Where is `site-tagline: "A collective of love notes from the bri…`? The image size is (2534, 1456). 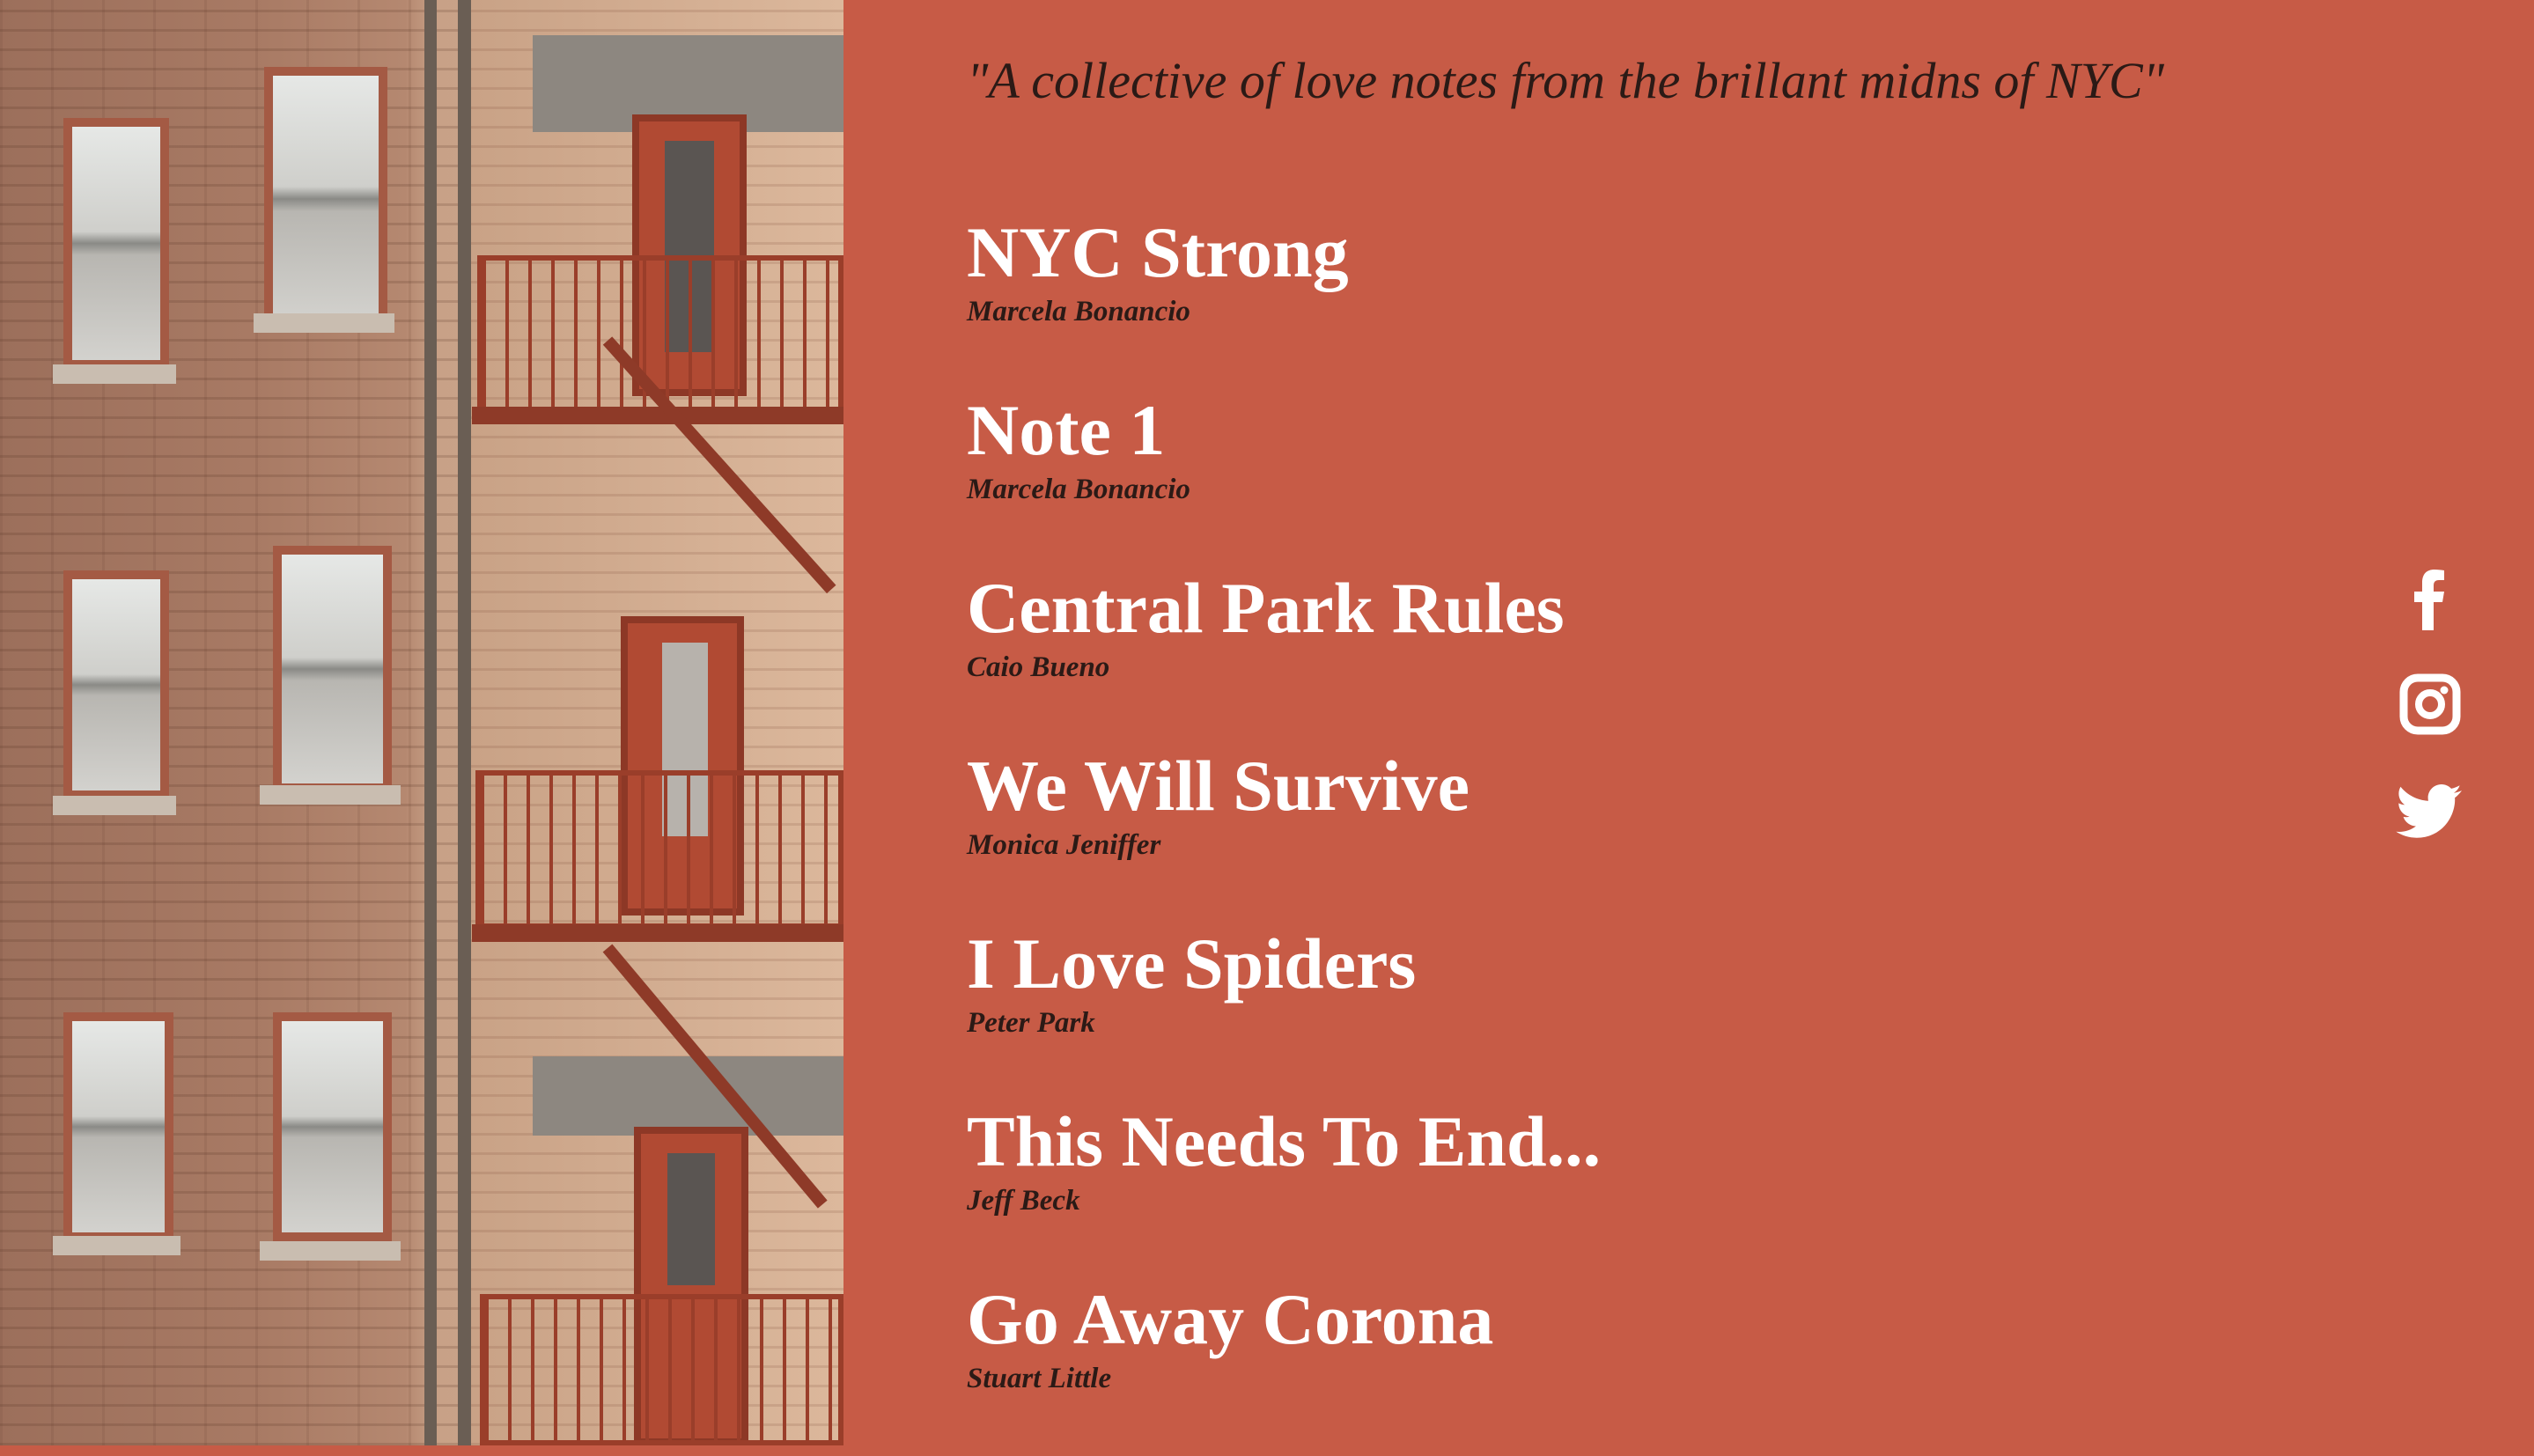
site-tagline: "A collective of love notes from the bri… is located at coordinates (1566, 80).